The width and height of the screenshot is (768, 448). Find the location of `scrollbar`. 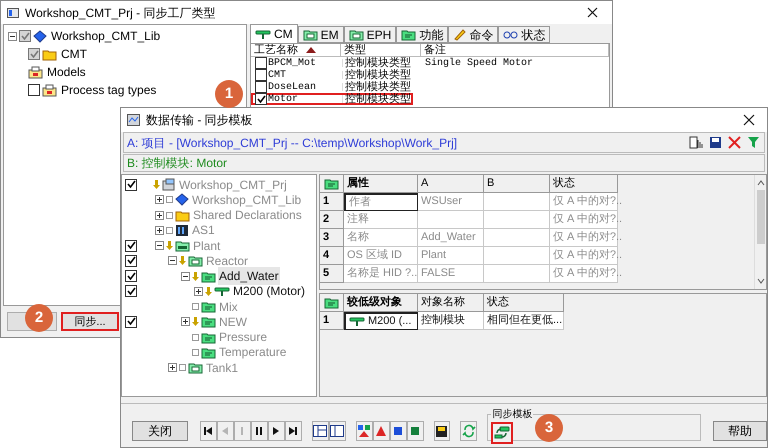

scrollbar is located at coordinates (760, 232).